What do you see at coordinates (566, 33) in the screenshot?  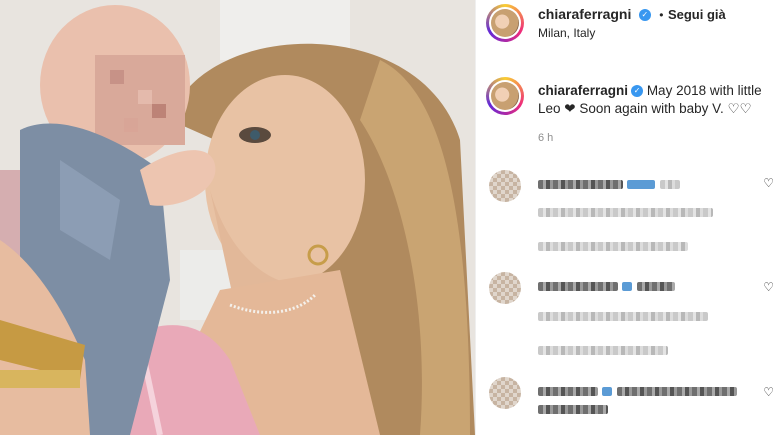 I see `post-location: Milan, Italy` at bounding box center [566, 33].